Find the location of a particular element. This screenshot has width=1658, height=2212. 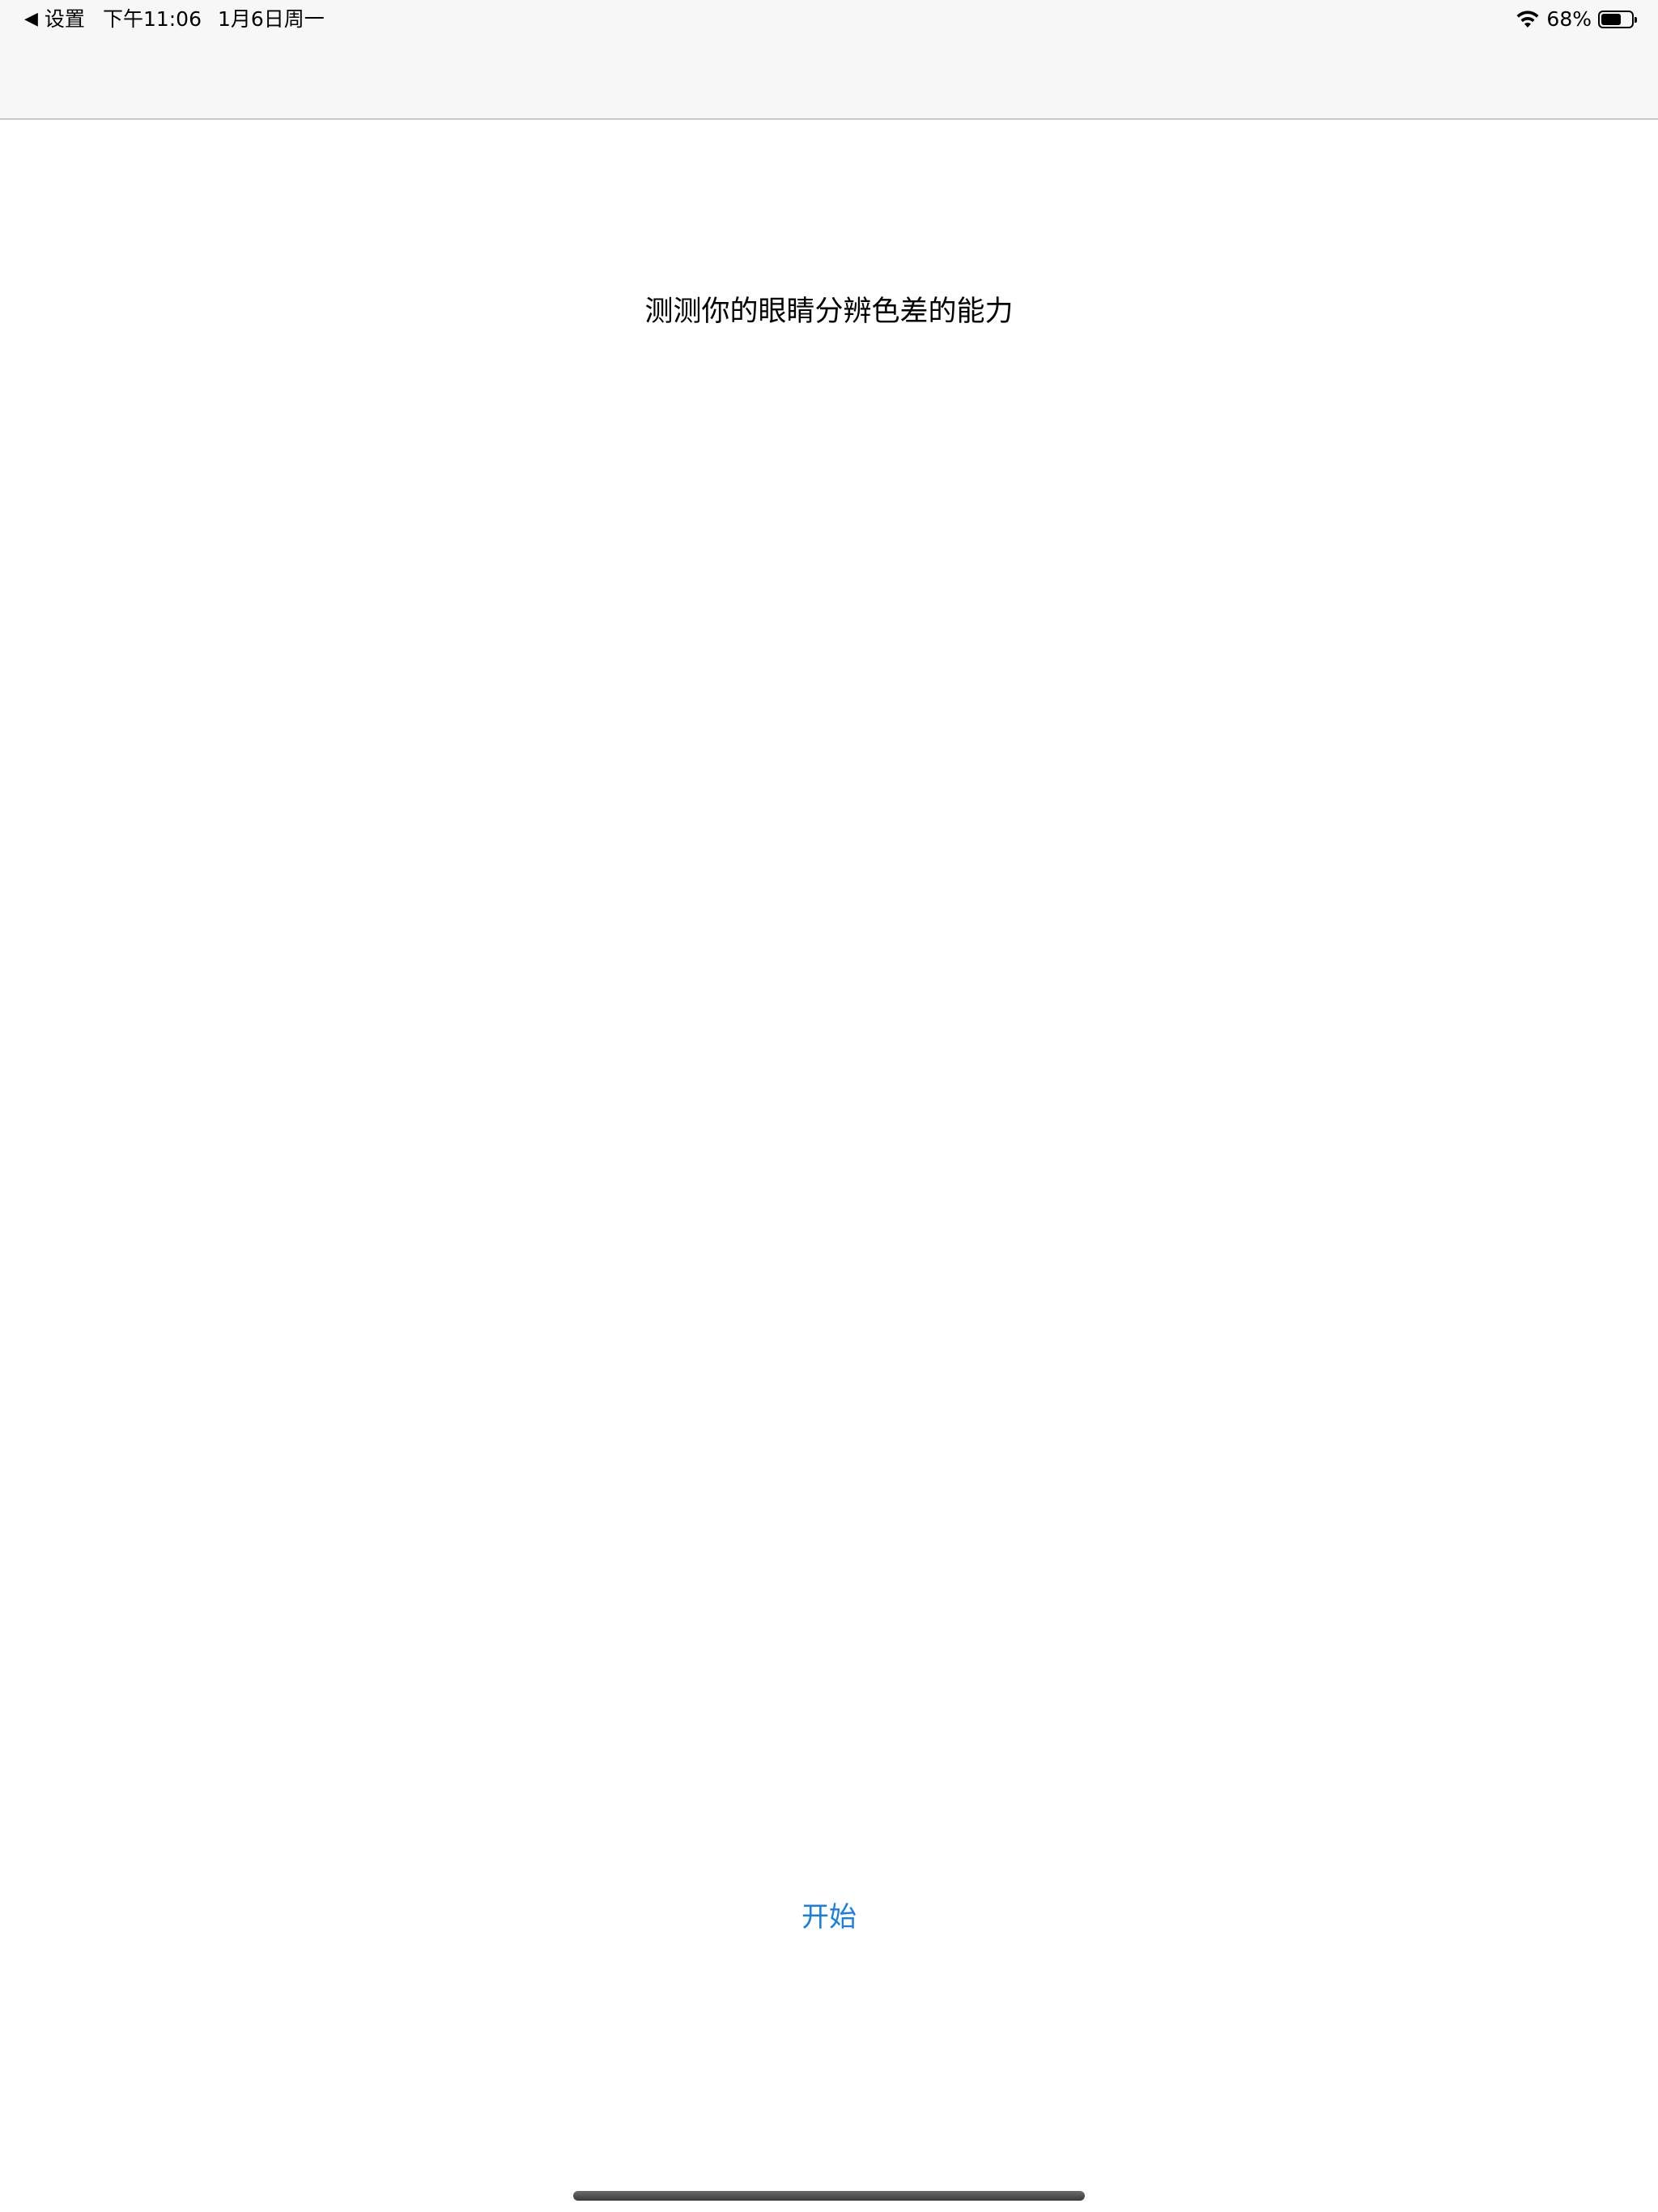

back-arrow-icon: ◀ is located at coordinates (31, 19).